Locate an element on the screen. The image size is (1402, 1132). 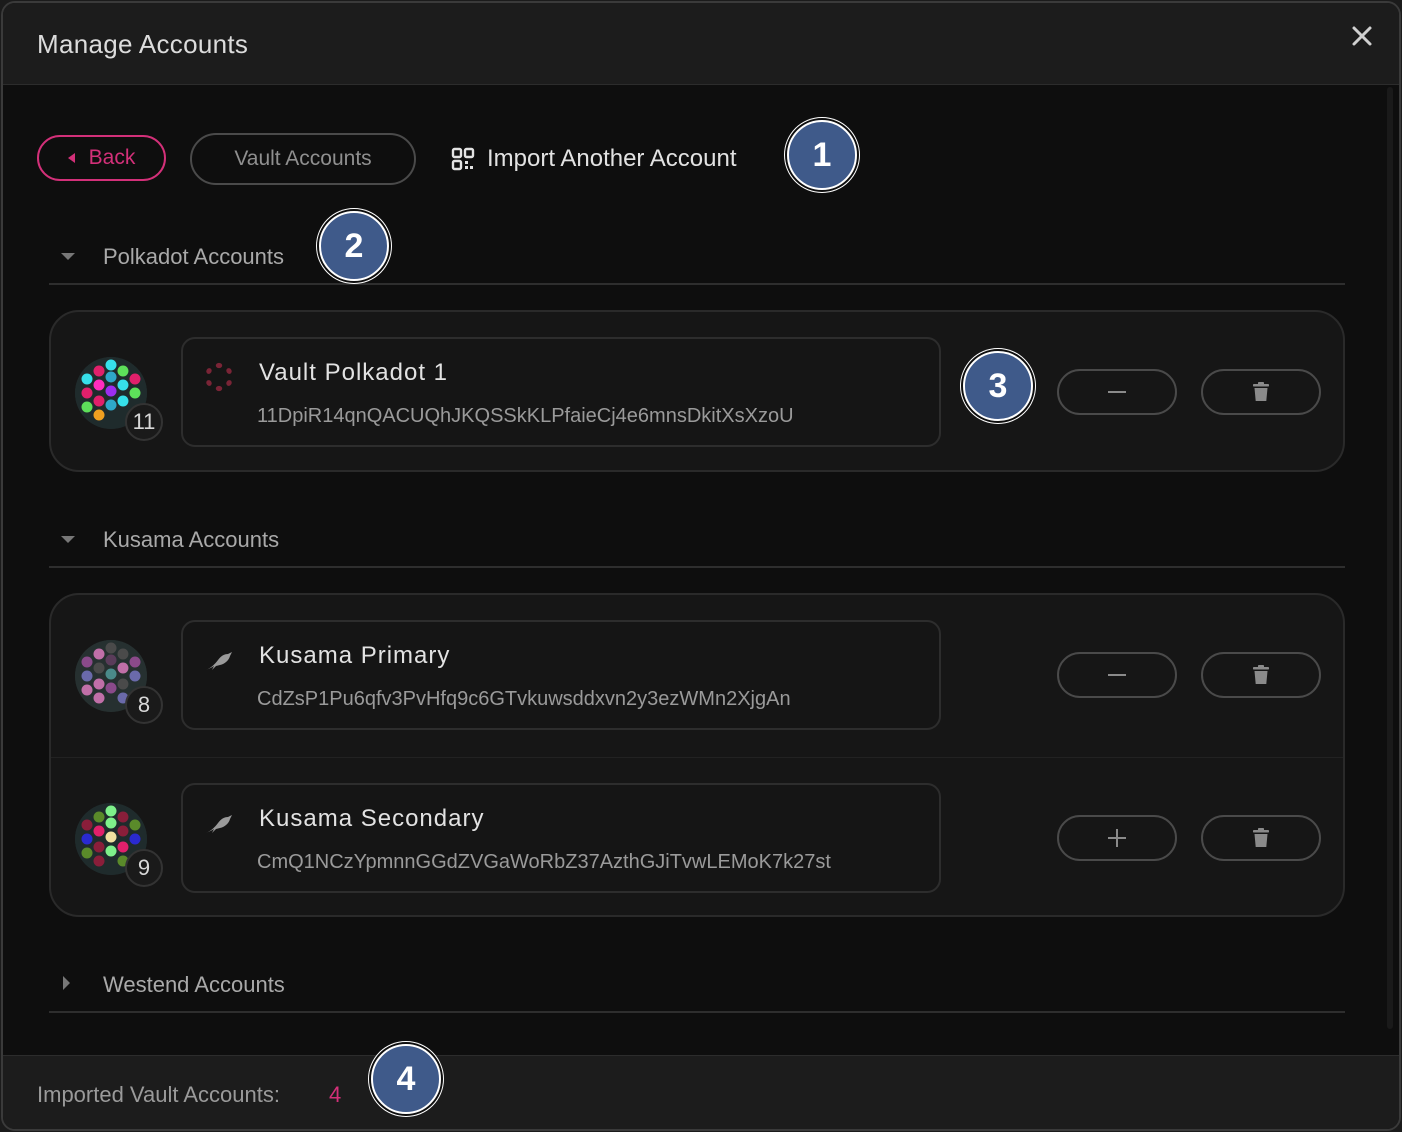
section-header-westend: Westend Accounts is located at coordinates (697, 985).